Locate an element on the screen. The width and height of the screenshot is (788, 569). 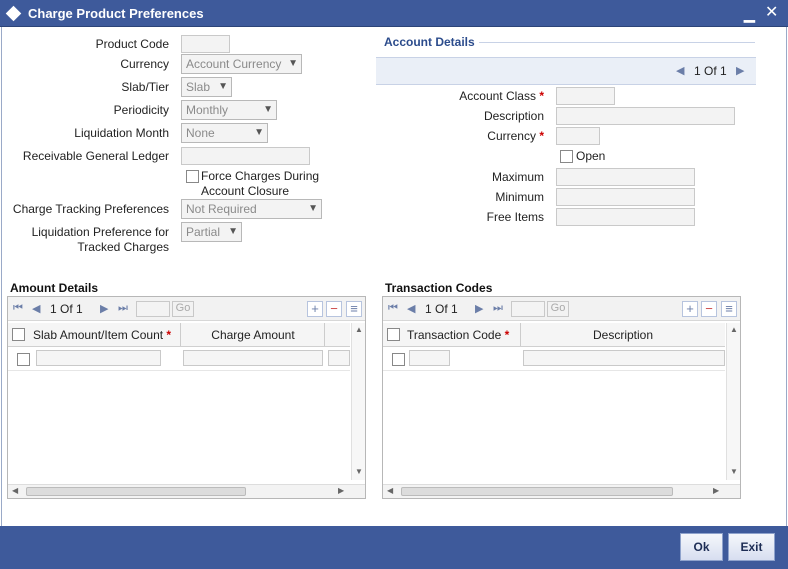
force-charges-checkbox is located at coordinates (192, 176).